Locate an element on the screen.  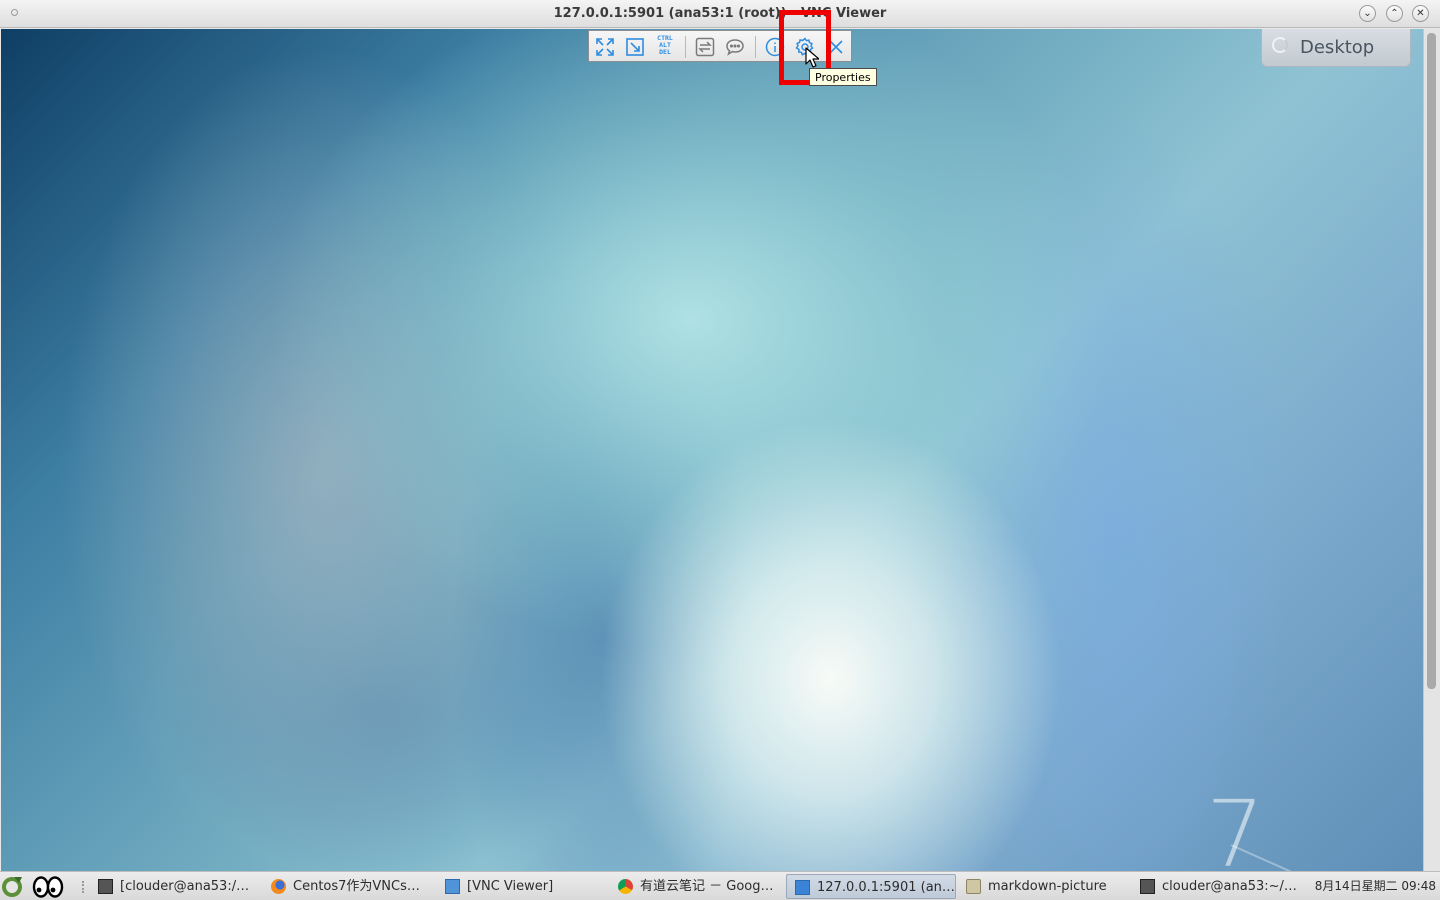
transfer-arrows-icon is located at coordinates (705, 47).